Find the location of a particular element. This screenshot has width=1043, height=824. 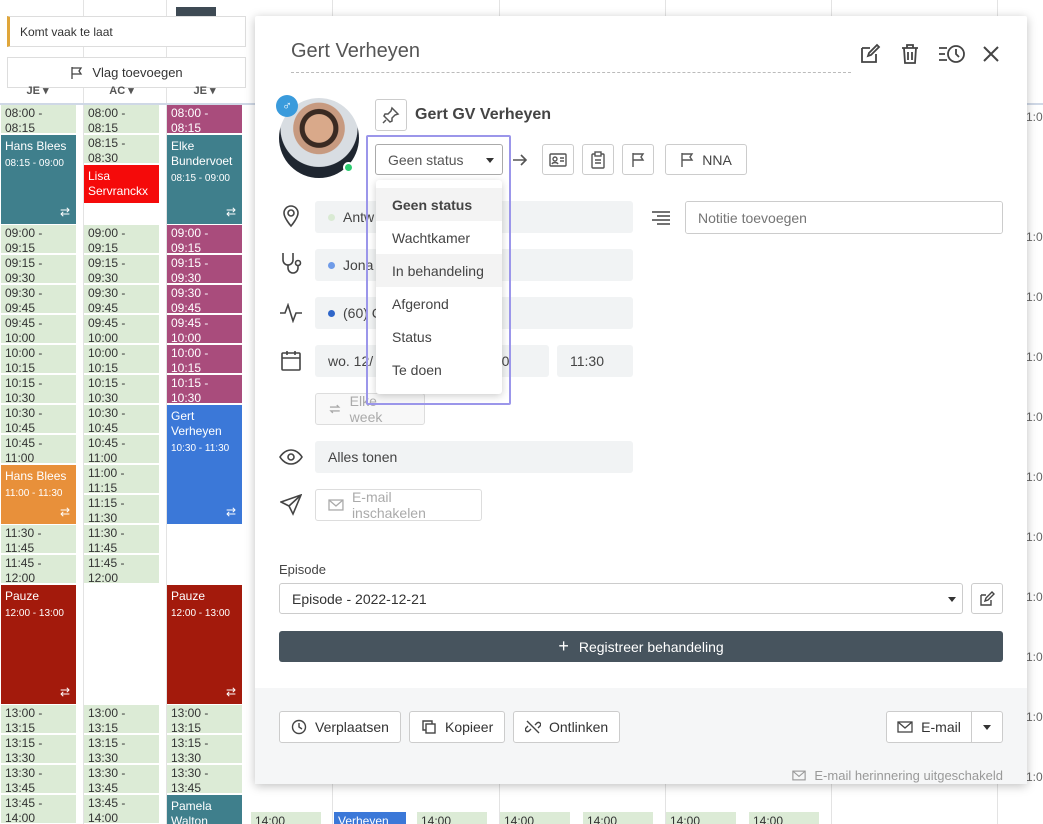

repeat-button: Elke week is located at coordinates (370, 409).